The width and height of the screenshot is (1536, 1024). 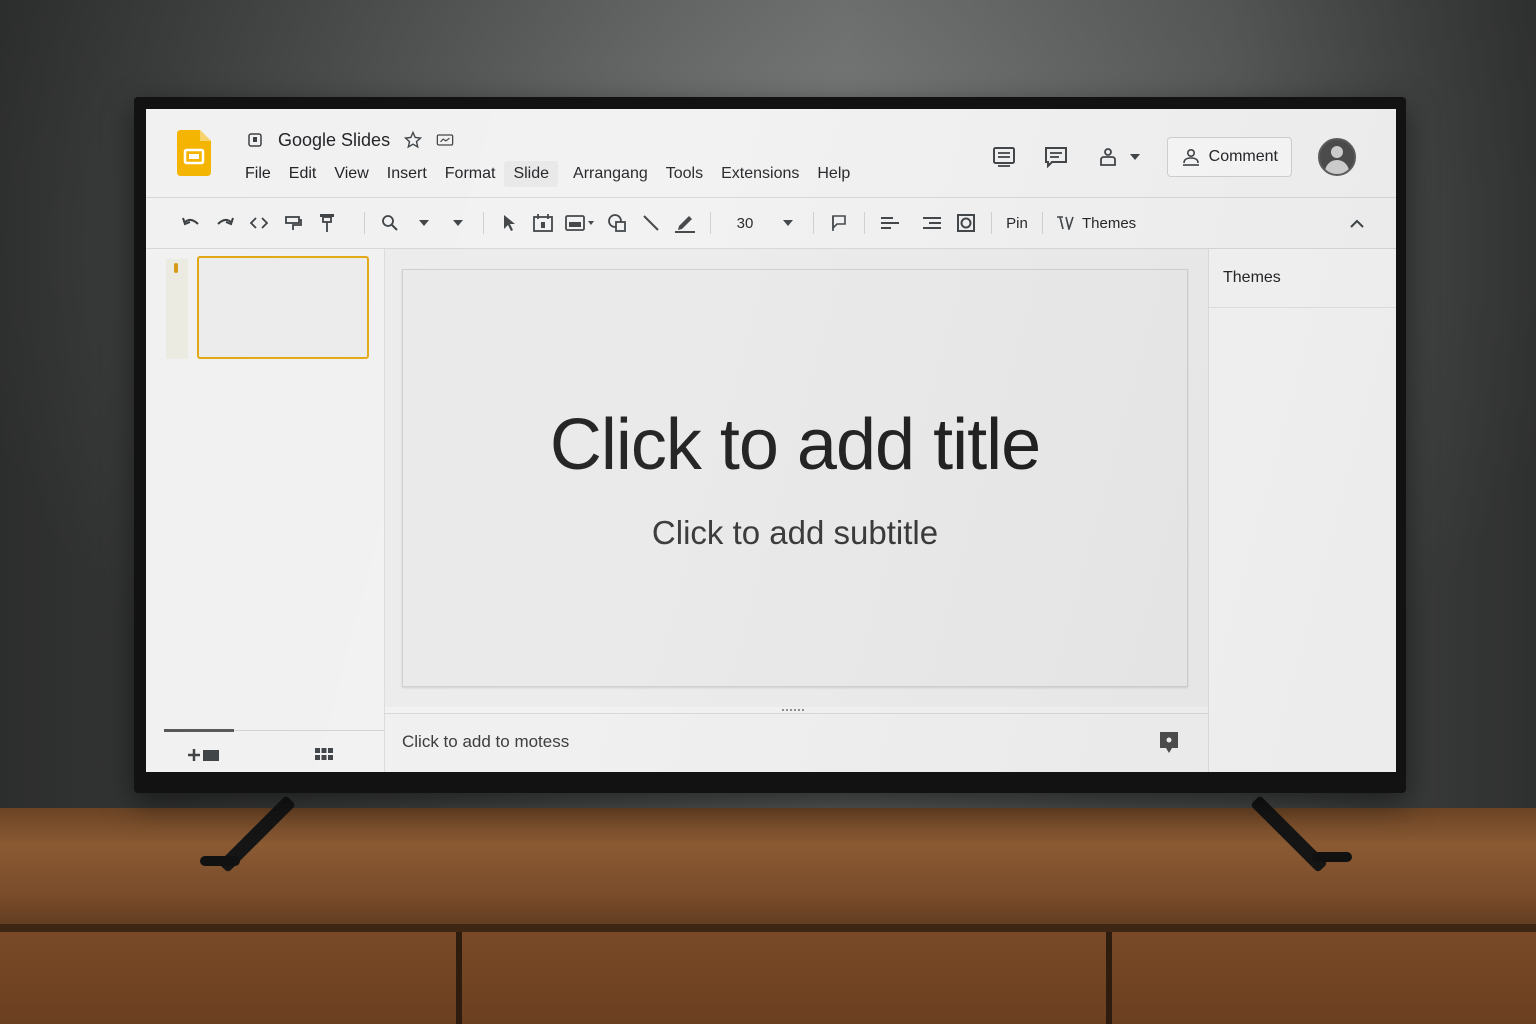 I want to click on share-menu, so click(x=1118, y=157).